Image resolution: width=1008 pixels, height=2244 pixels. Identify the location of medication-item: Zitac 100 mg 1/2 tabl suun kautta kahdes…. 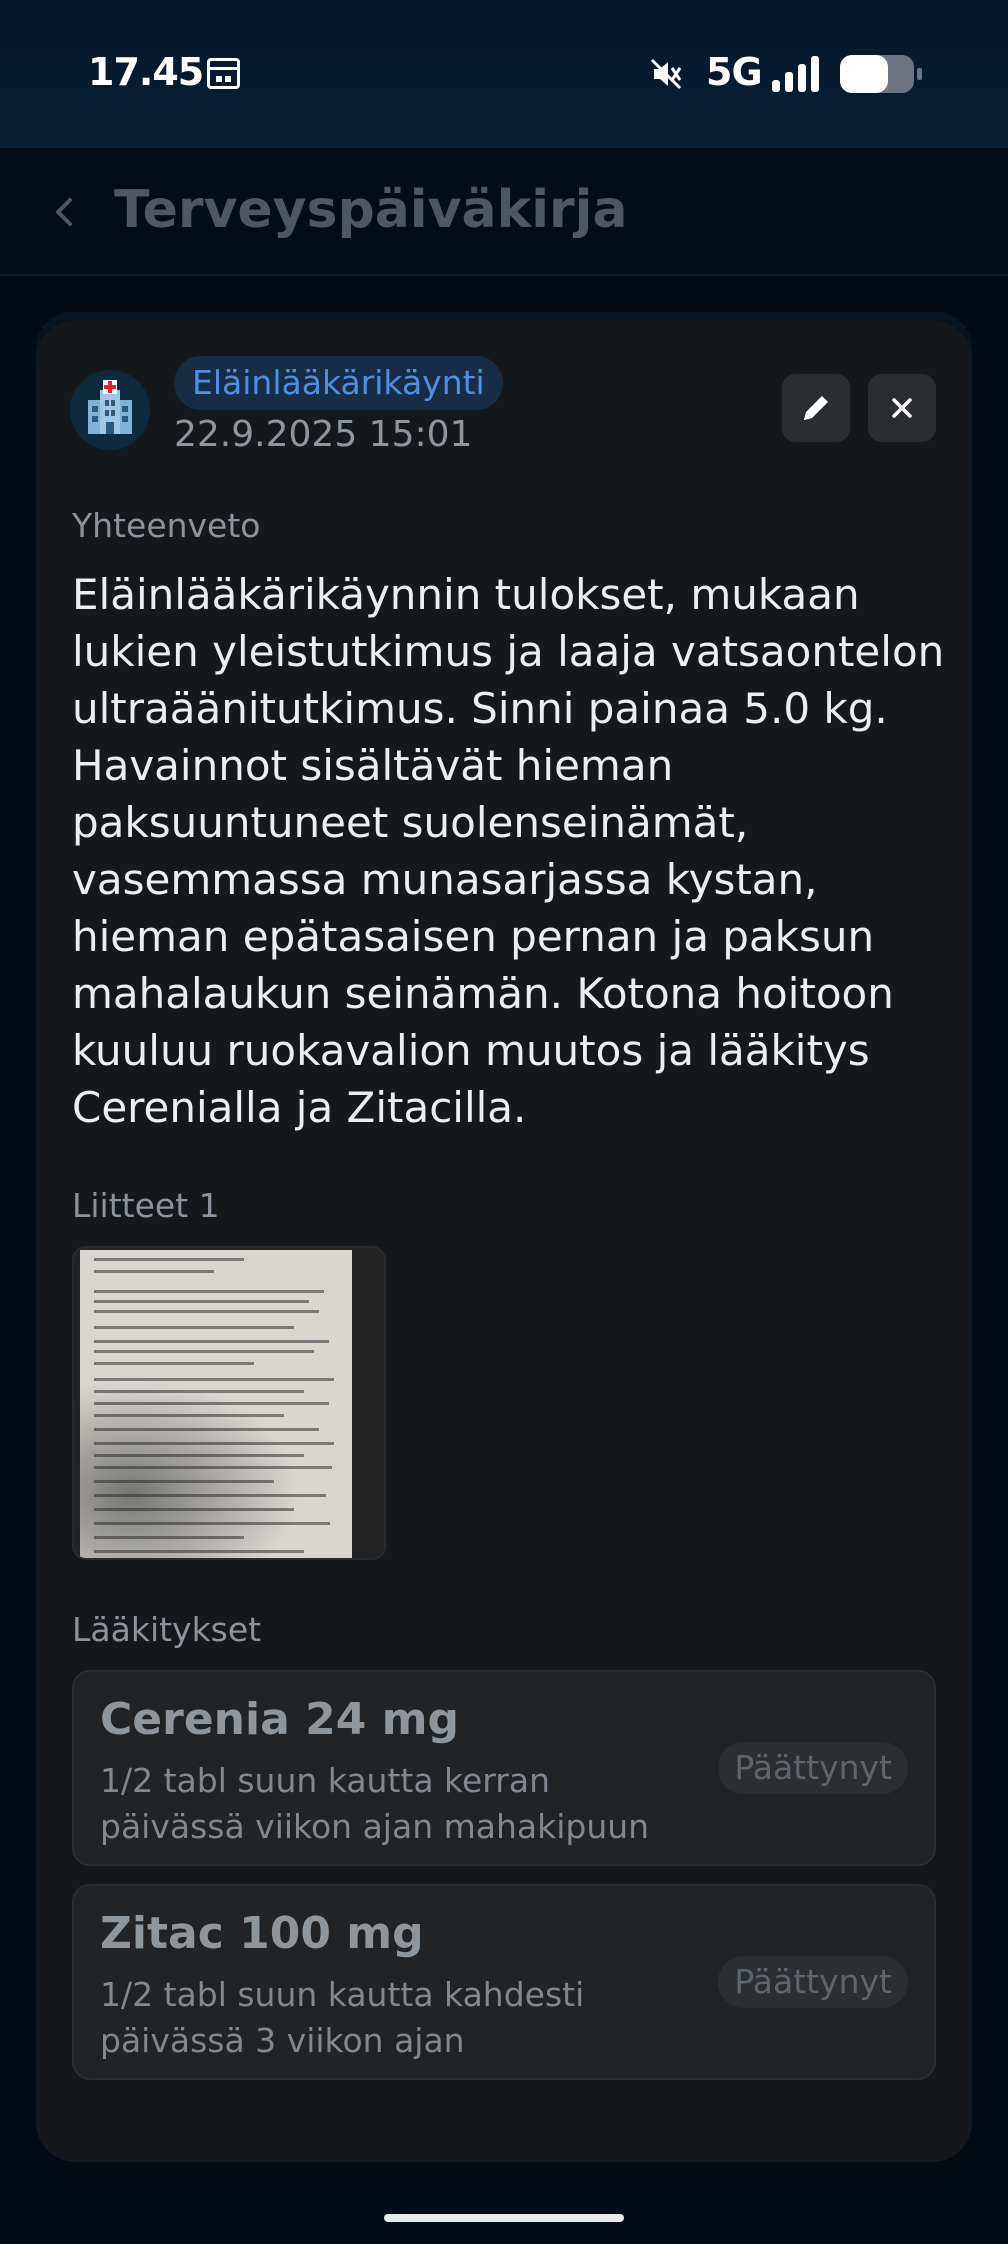
(504, 1982).